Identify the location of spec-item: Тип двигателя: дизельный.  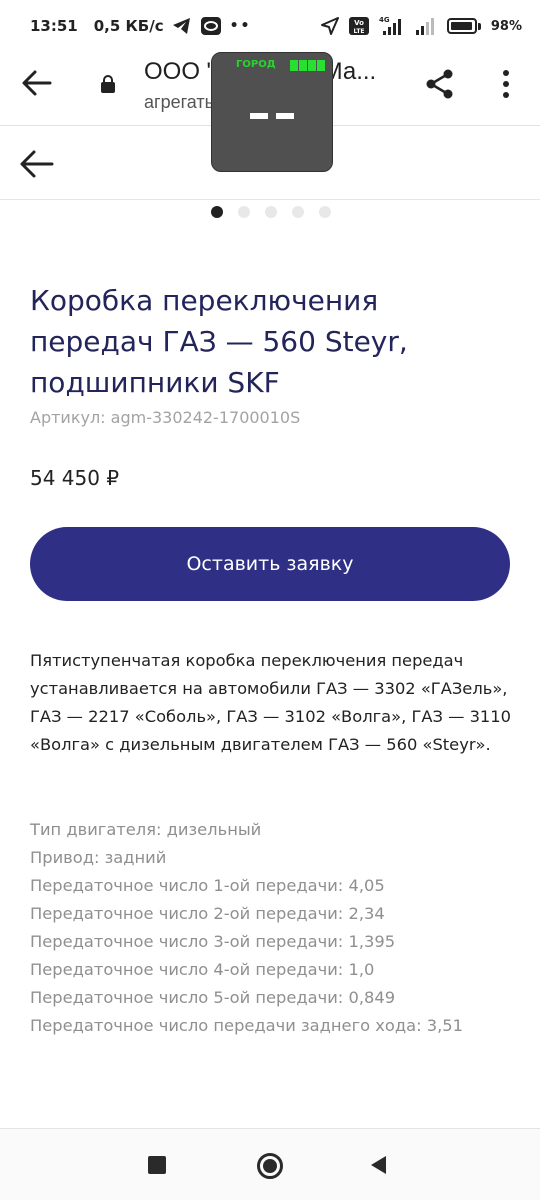
(146, 829).